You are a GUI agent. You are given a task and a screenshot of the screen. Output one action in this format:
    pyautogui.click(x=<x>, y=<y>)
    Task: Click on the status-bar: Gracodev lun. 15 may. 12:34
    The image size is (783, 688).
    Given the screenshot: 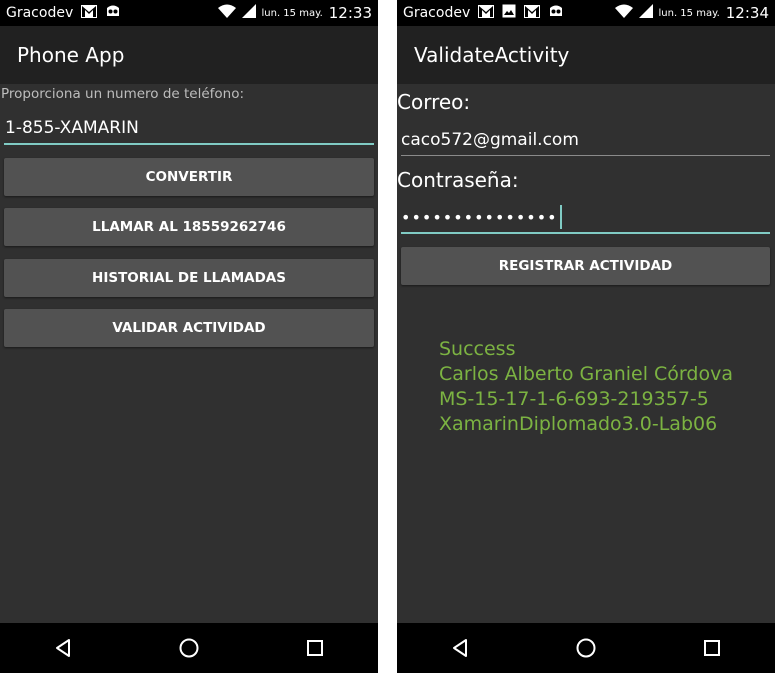 What is the action you would take?
    pyautogui.click(x=586, y=13)
    